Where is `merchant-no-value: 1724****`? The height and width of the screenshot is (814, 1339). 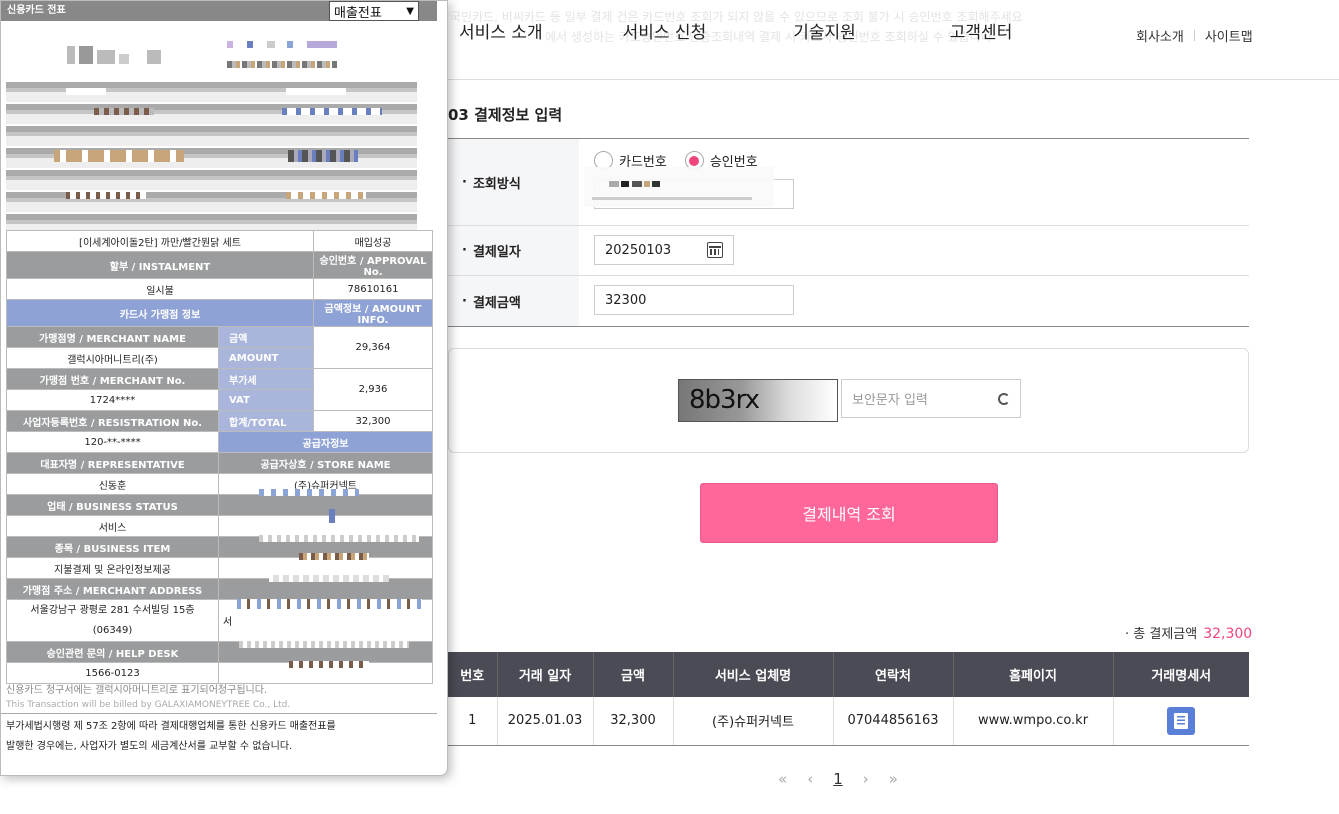 merchant-no-value: 1724**** is located at coordinates (112, 400).